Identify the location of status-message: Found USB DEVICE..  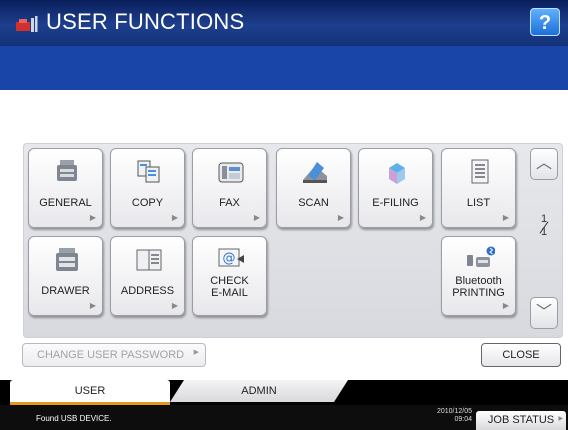
(74, 418).